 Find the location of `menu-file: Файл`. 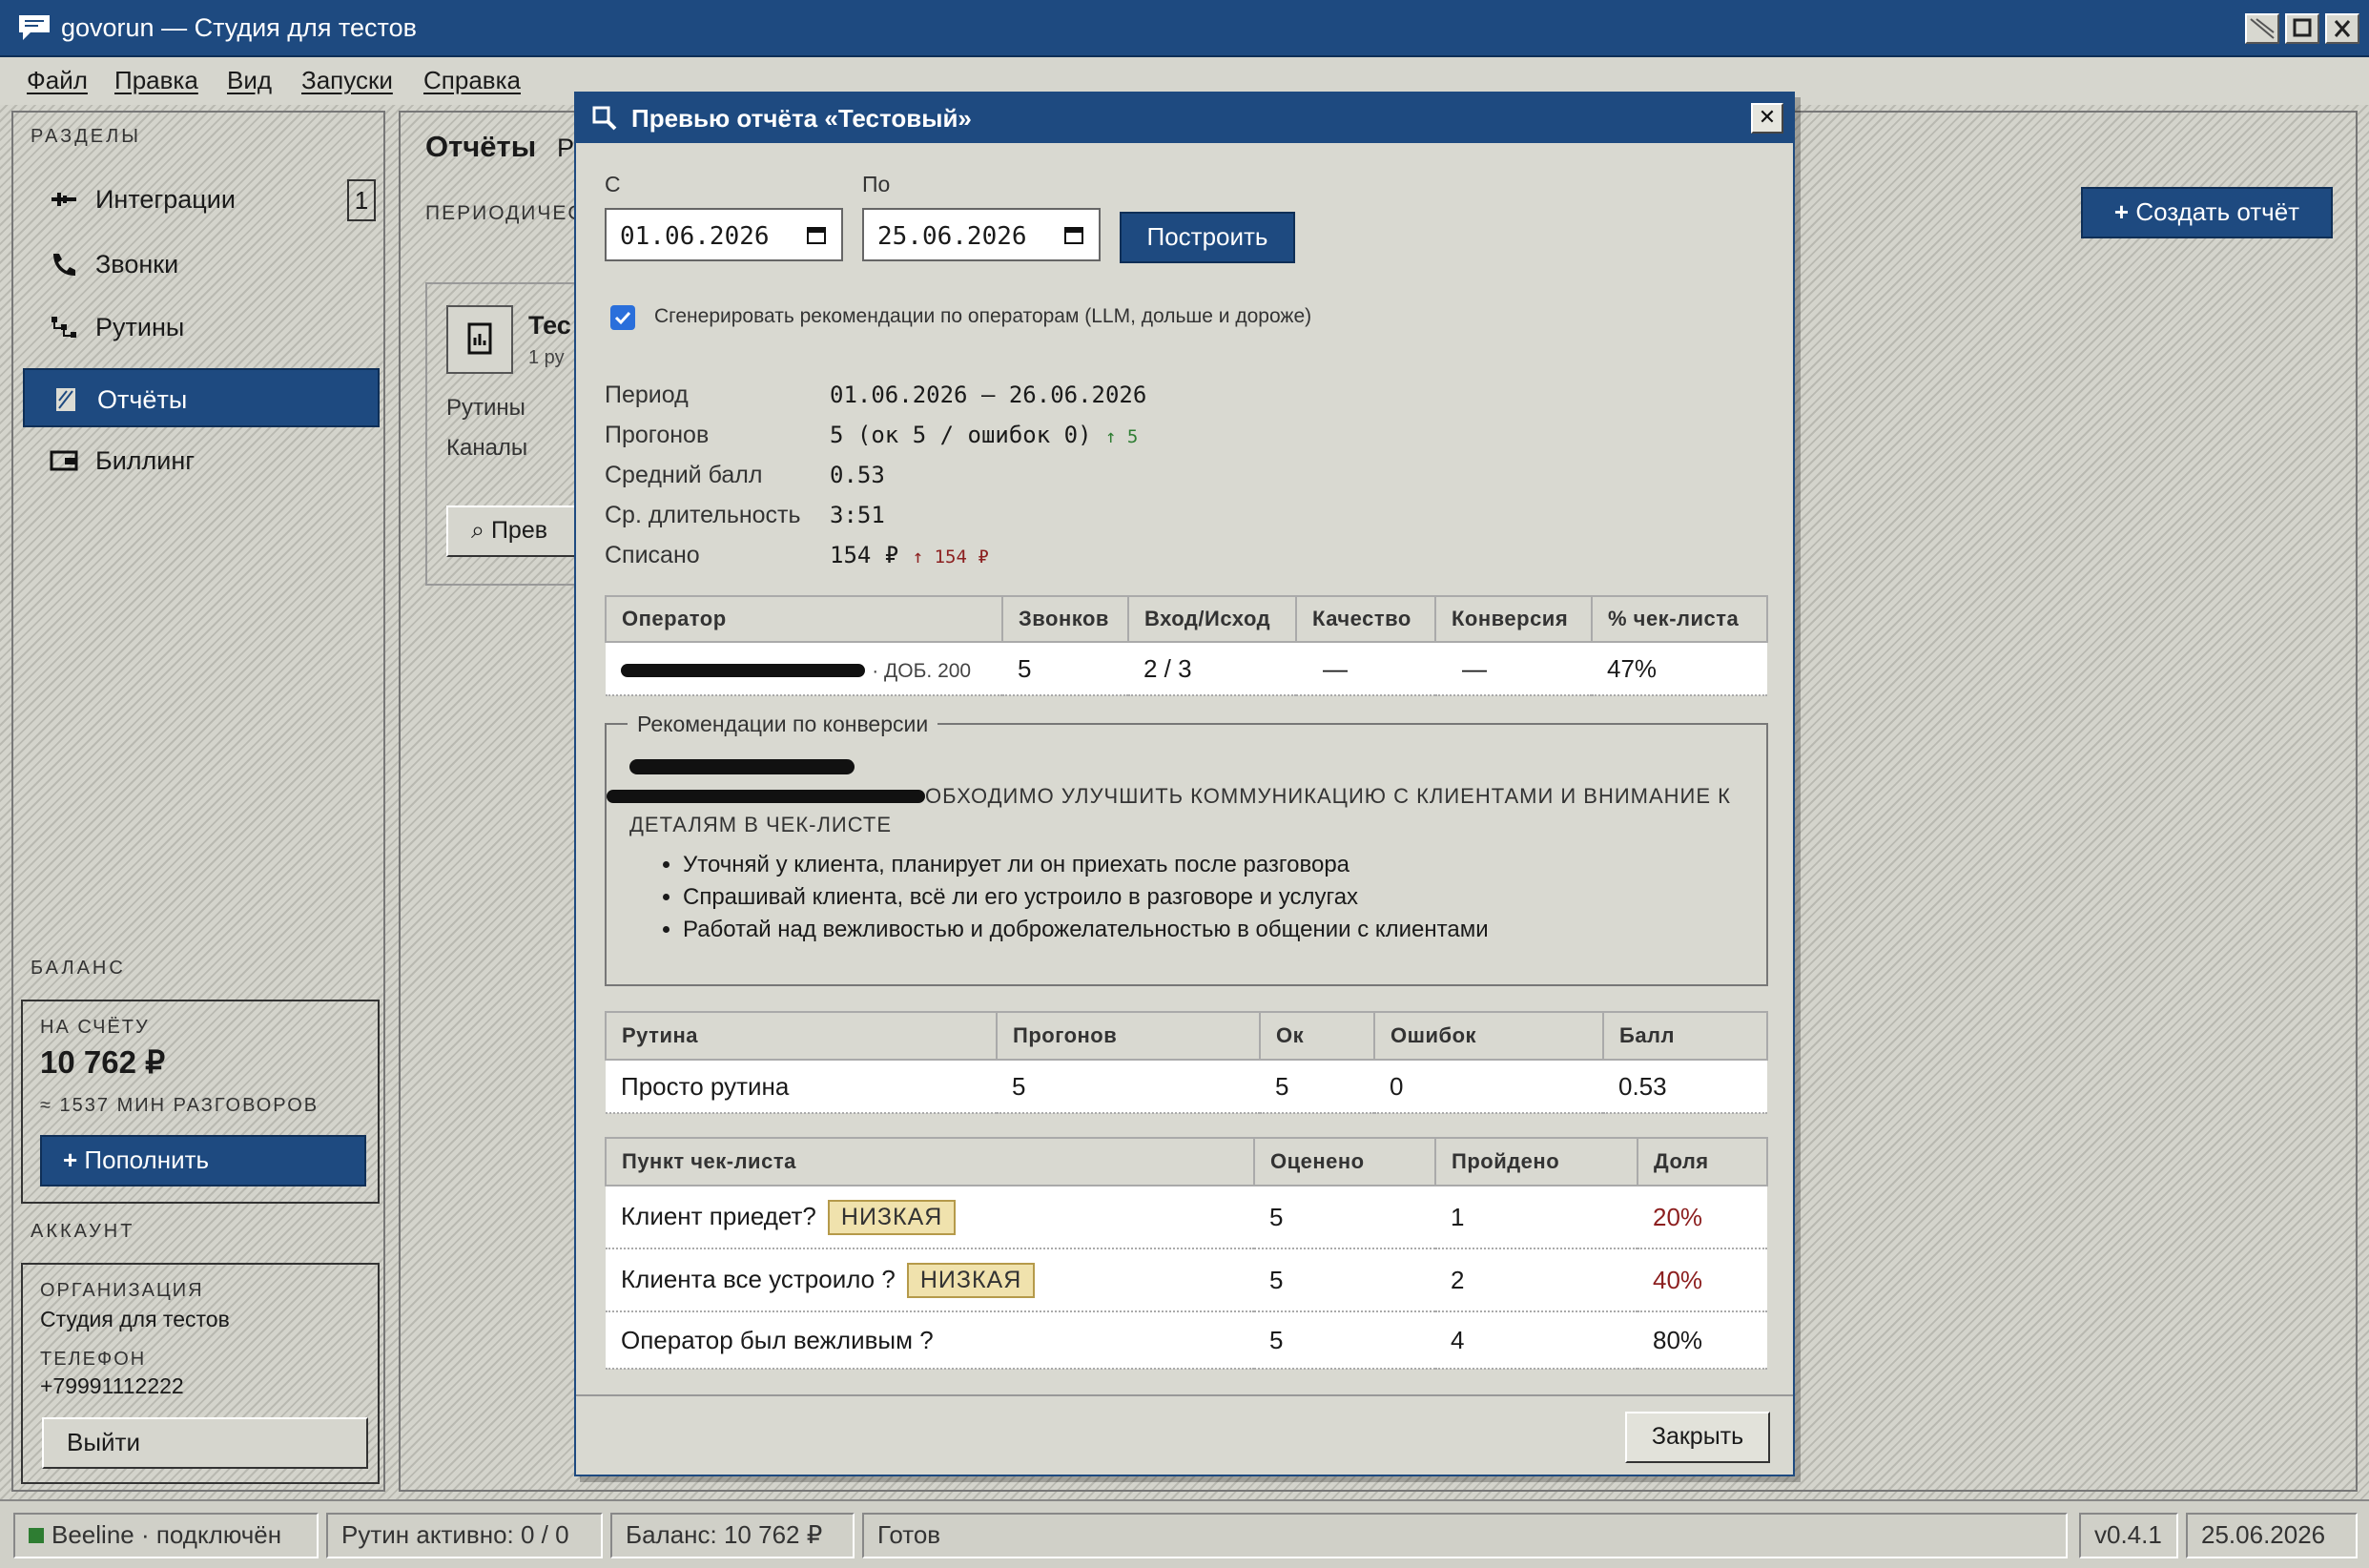

menu-file: Файл is located at coordinates (57, 80).